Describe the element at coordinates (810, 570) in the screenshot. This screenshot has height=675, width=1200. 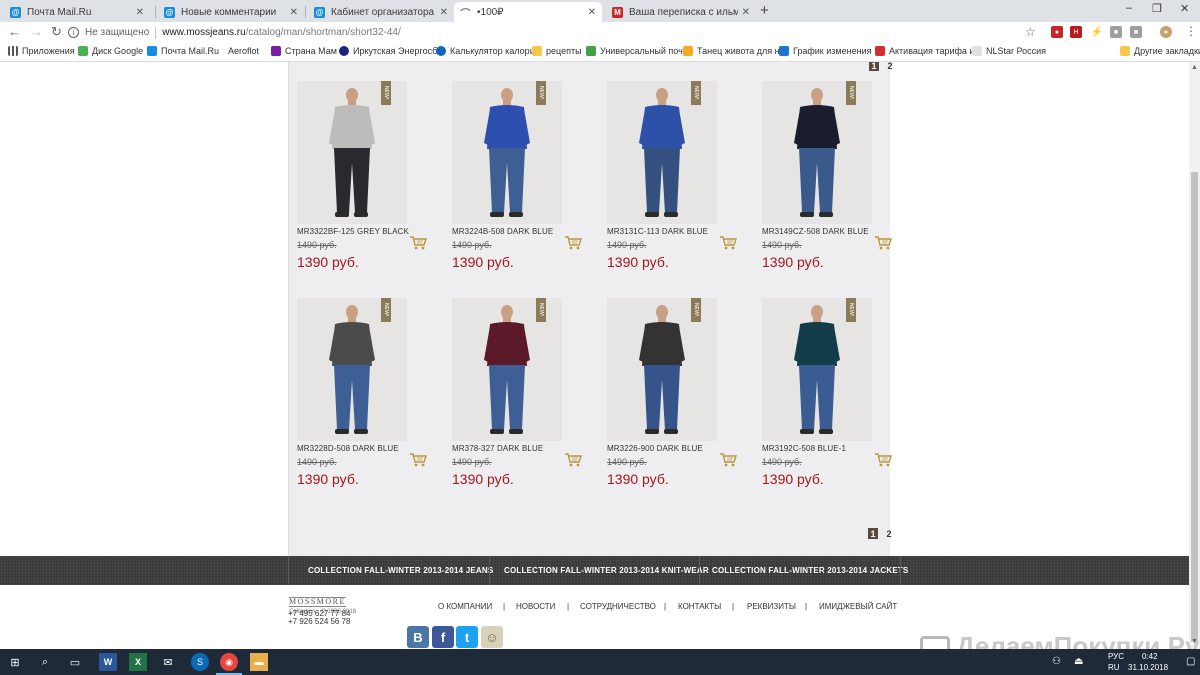
I see `footer-category-jackets: COLLECTION FALL-WINTER 2013-2014 JACKETS` at that location.